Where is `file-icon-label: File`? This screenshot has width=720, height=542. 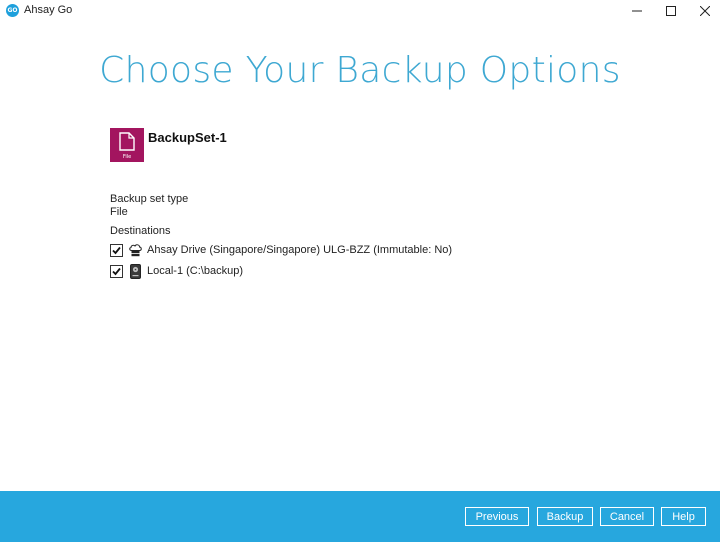 file-icon-label: File is located at coordinates (127, 157).